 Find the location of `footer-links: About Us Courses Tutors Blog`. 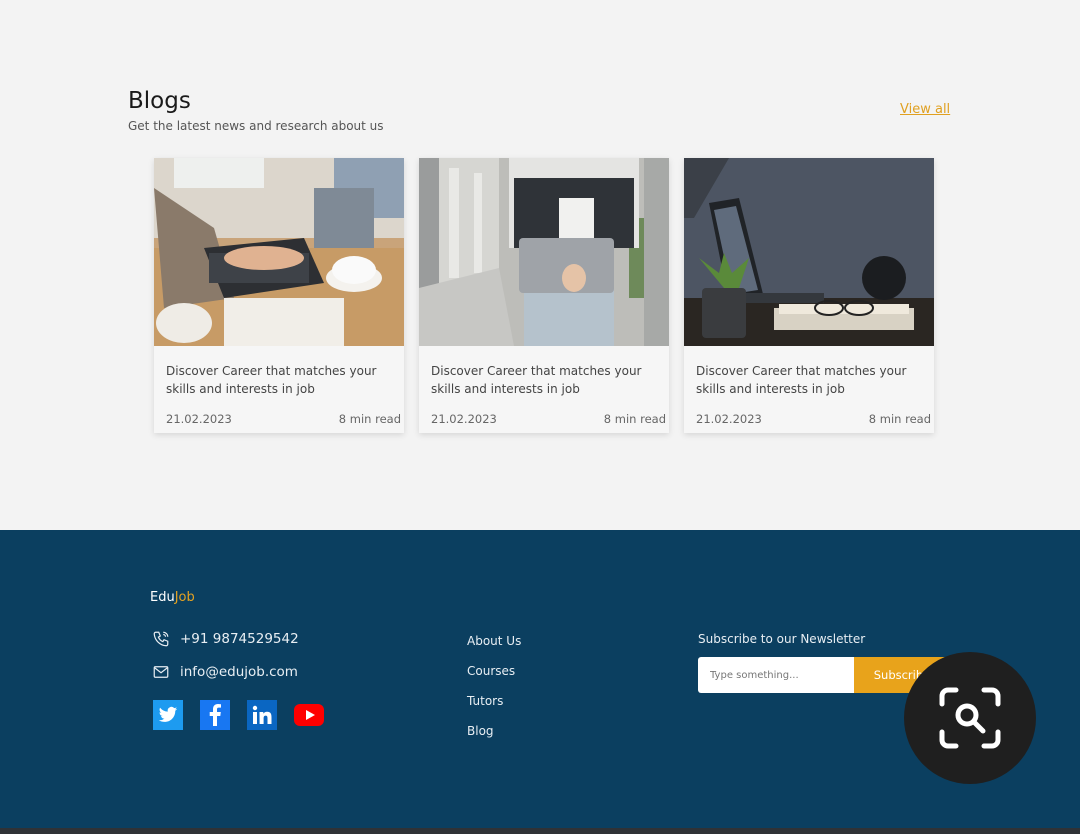

footer-links: About Us Courses Tutors Blog is located at coordinates (494, 694).